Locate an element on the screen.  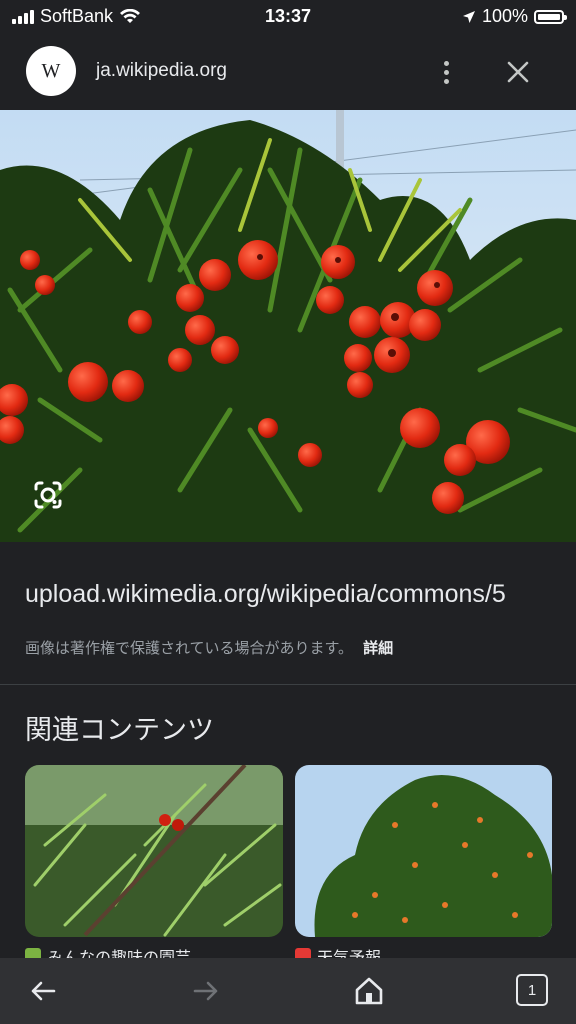
battery-icon is located at coordinates (550, 16).